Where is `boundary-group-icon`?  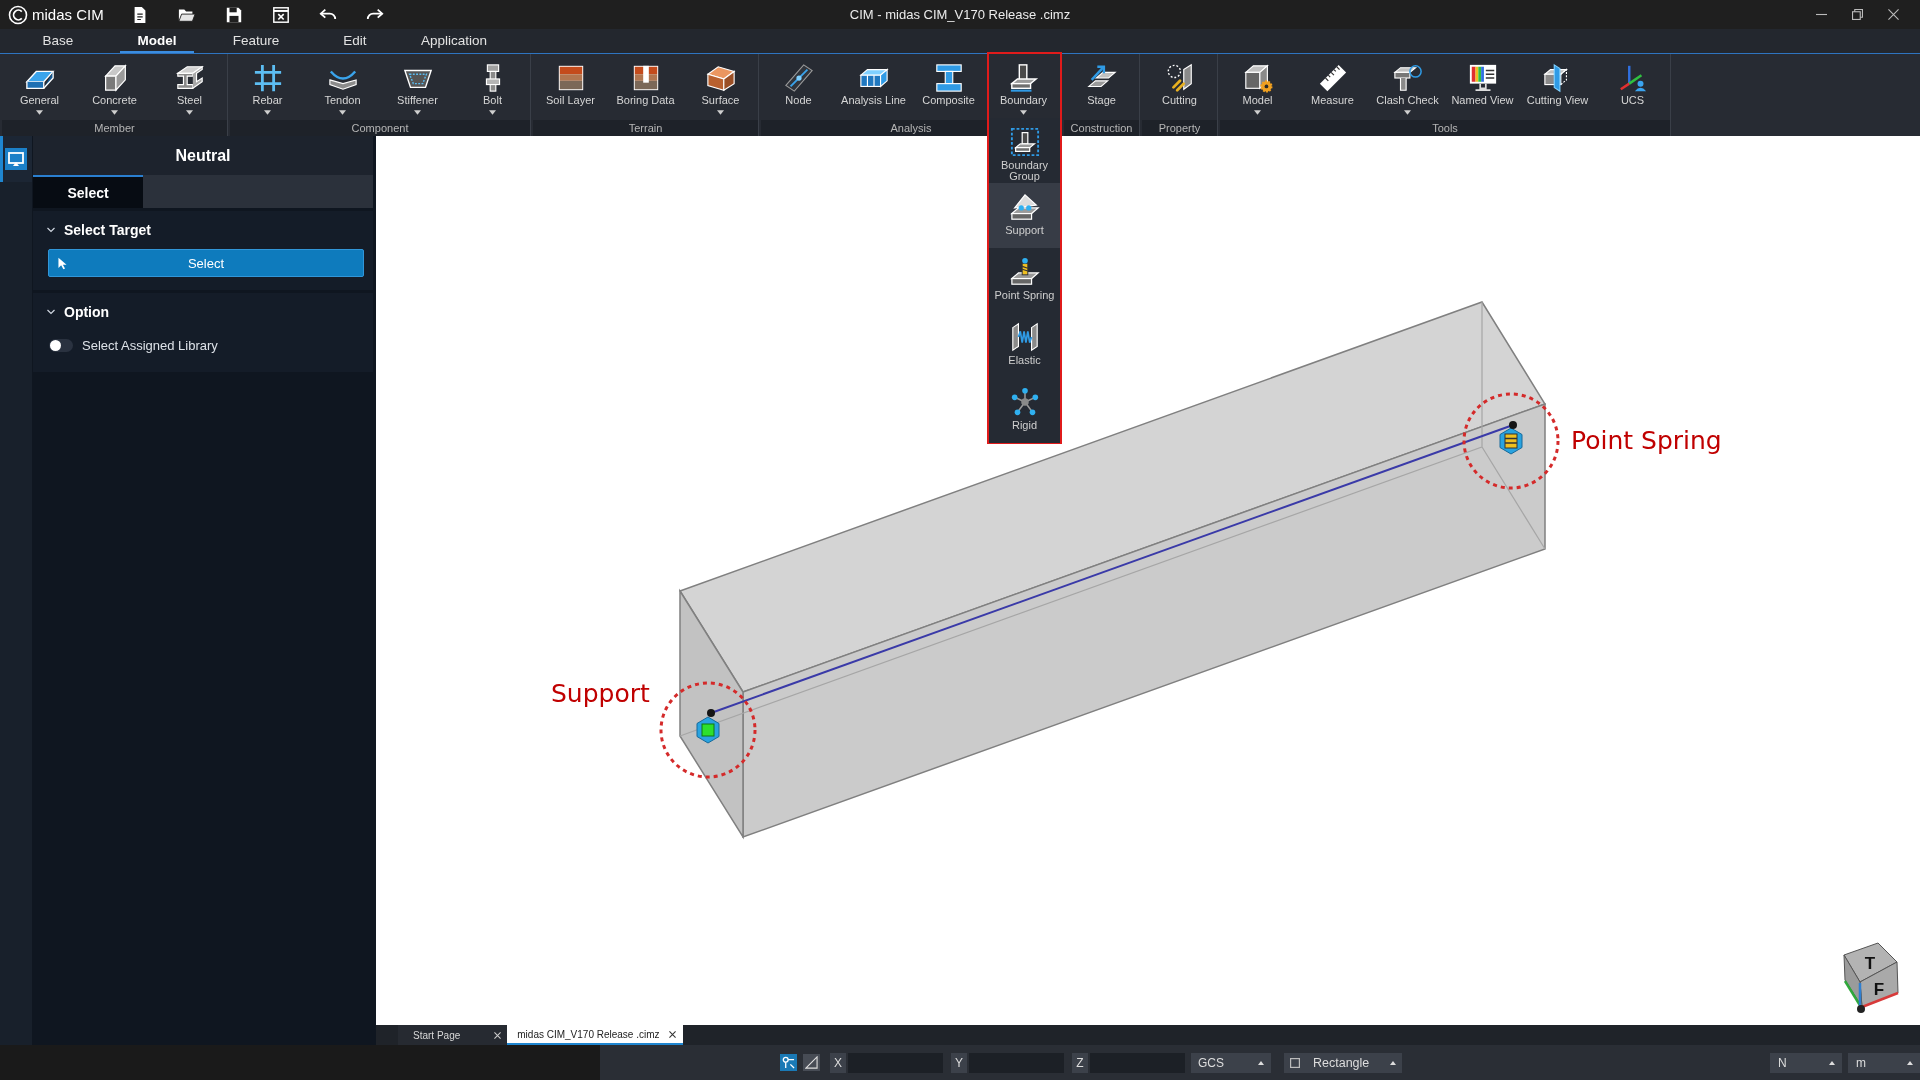 boundary-group-icon is located at coordinates (1024, 142).